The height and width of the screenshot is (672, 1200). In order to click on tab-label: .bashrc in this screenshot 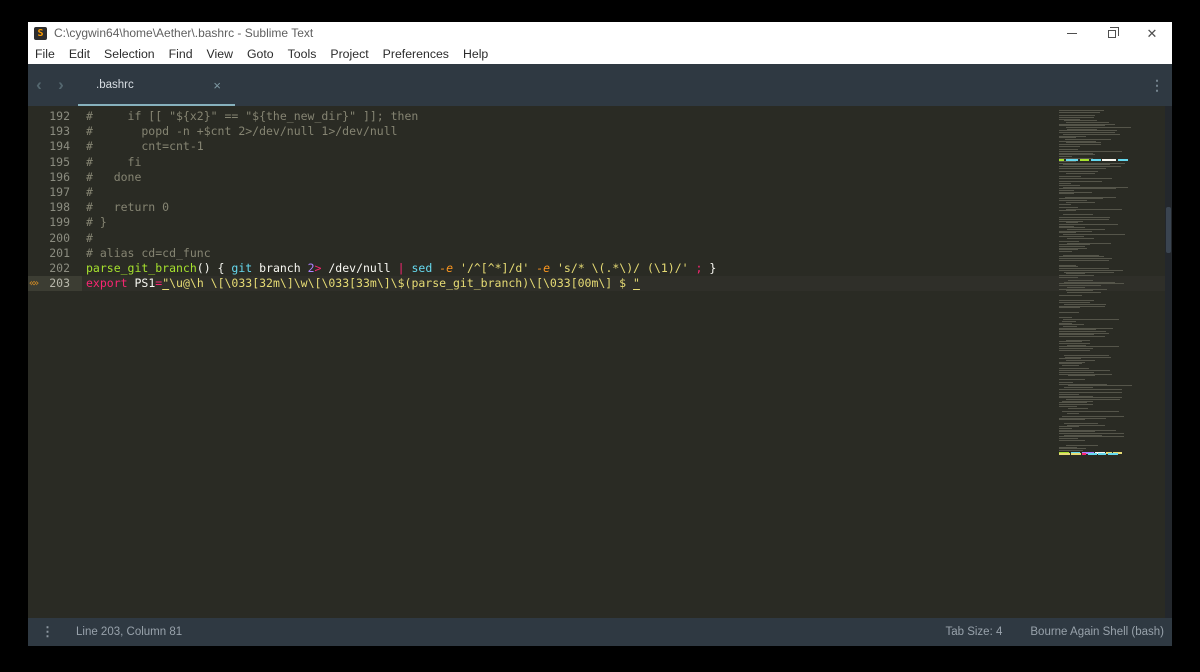, I will do `click(115, 85)`.